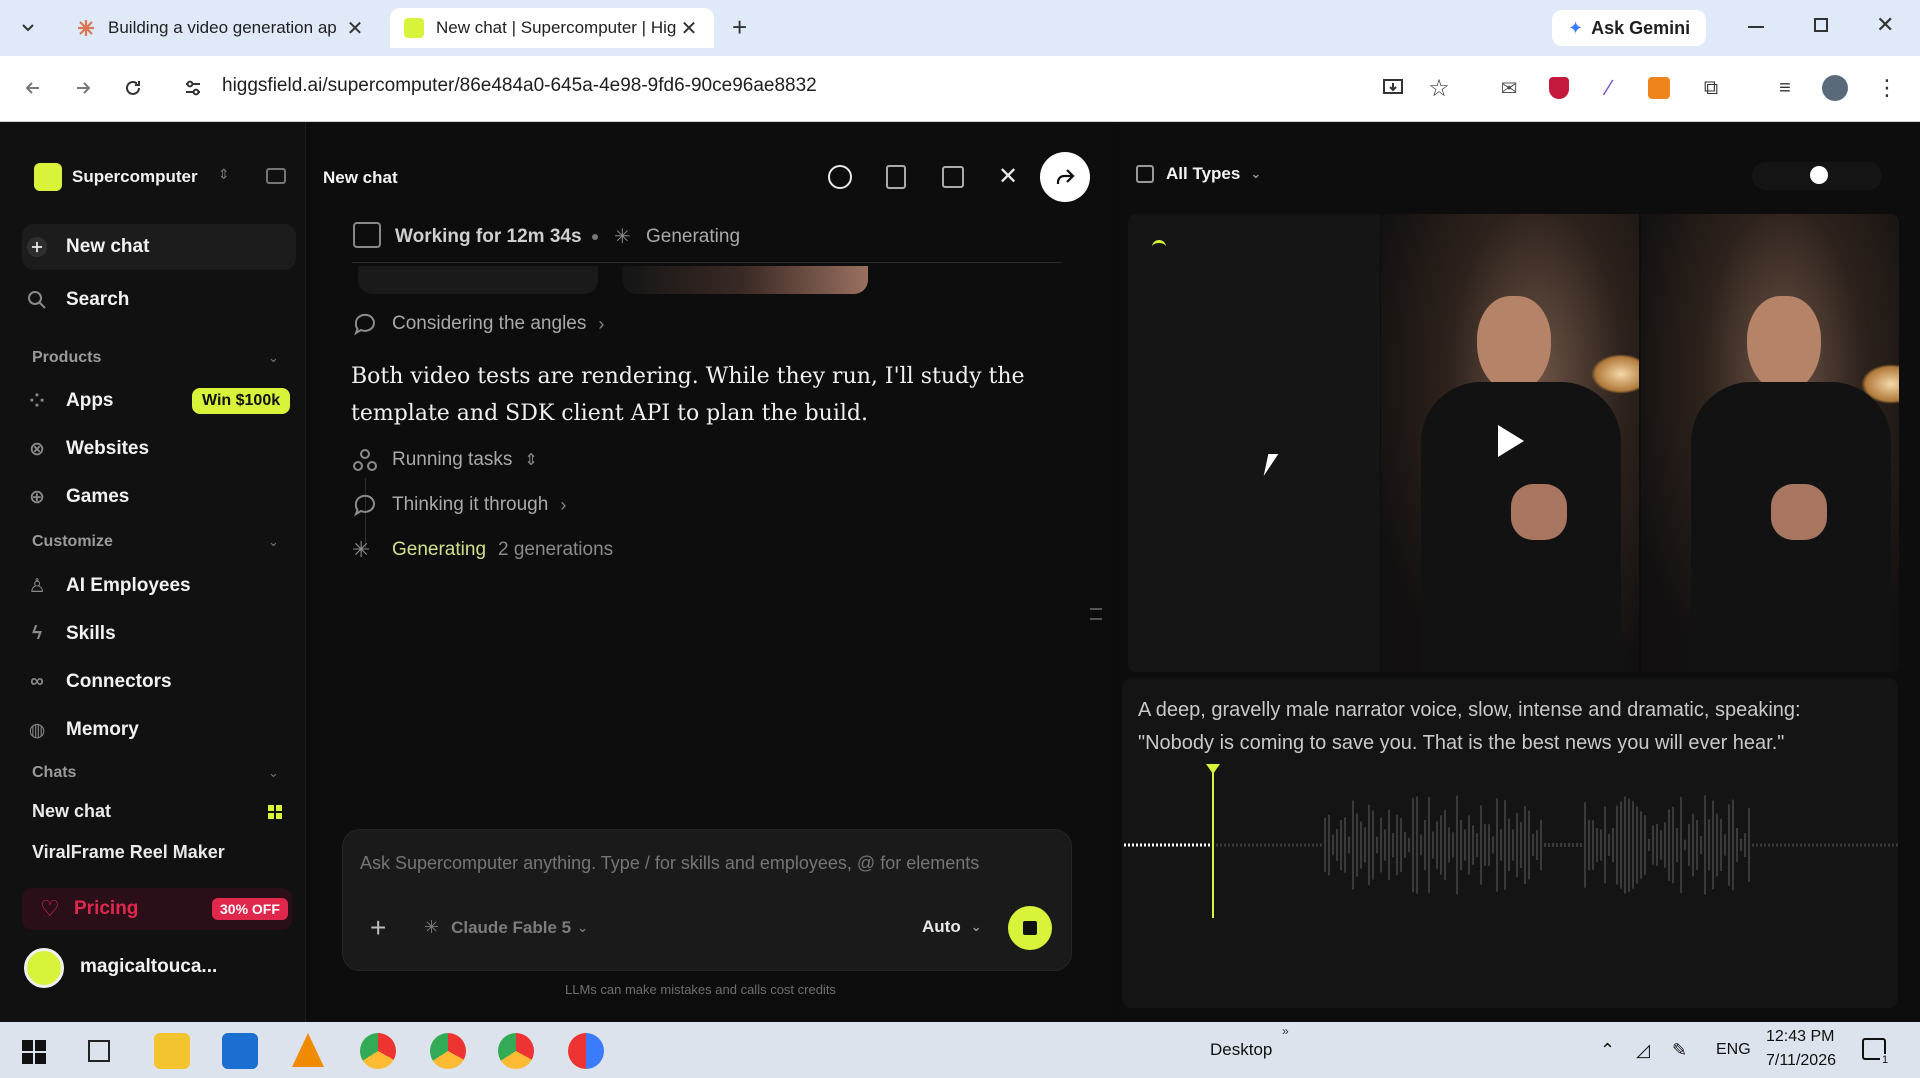 The image size is (1920, 1078). What do you see at coordinates (98, 682) in the screenshot?
I see `sidebar-item-connectors: ∞ Connectors` at bounding box center [98, 682].